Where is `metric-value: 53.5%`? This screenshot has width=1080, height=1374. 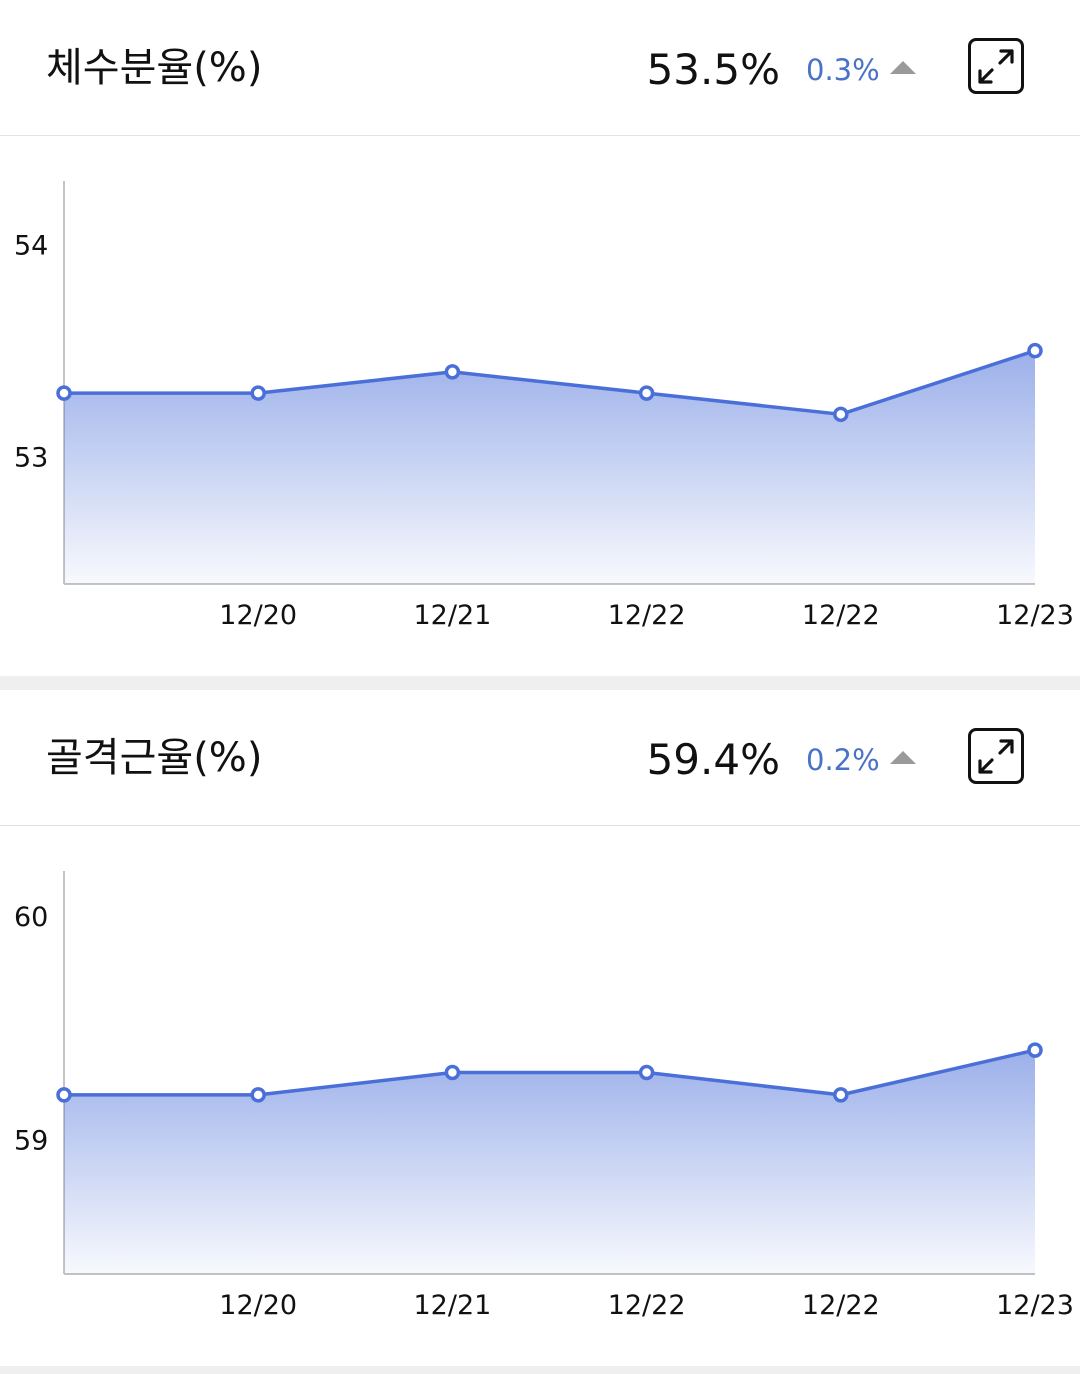
metric-value: 53.5% is located at coordinates (713, 69).